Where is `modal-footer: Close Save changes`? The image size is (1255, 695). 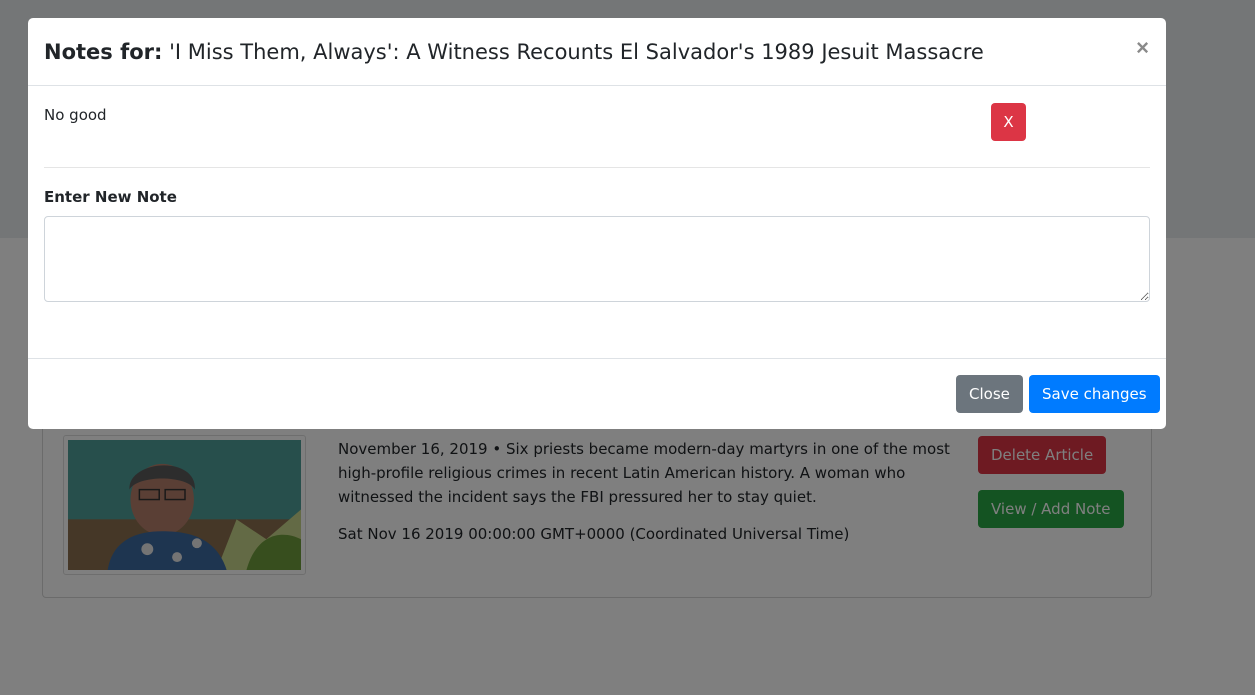
modal-footer: Close Save changes is located at coordinates (597, 393).